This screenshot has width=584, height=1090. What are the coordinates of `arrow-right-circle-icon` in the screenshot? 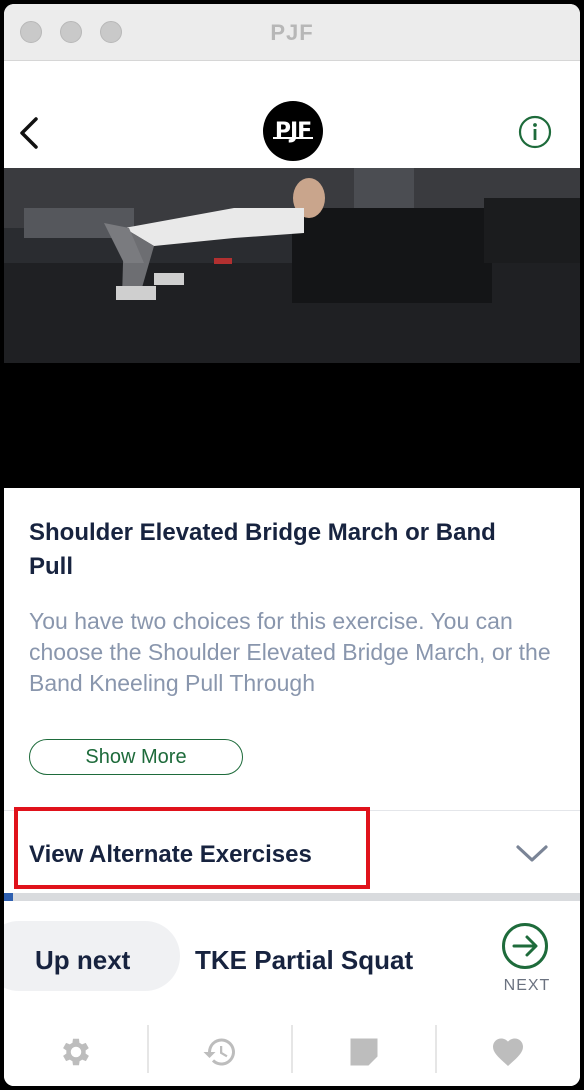 It's located at (525, 946).